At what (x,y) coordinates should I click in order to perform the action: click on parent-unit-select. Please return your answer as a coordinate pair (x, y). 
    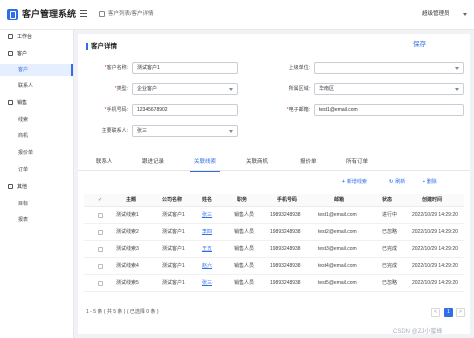
    Looking at the image, I should click on (389, 68).